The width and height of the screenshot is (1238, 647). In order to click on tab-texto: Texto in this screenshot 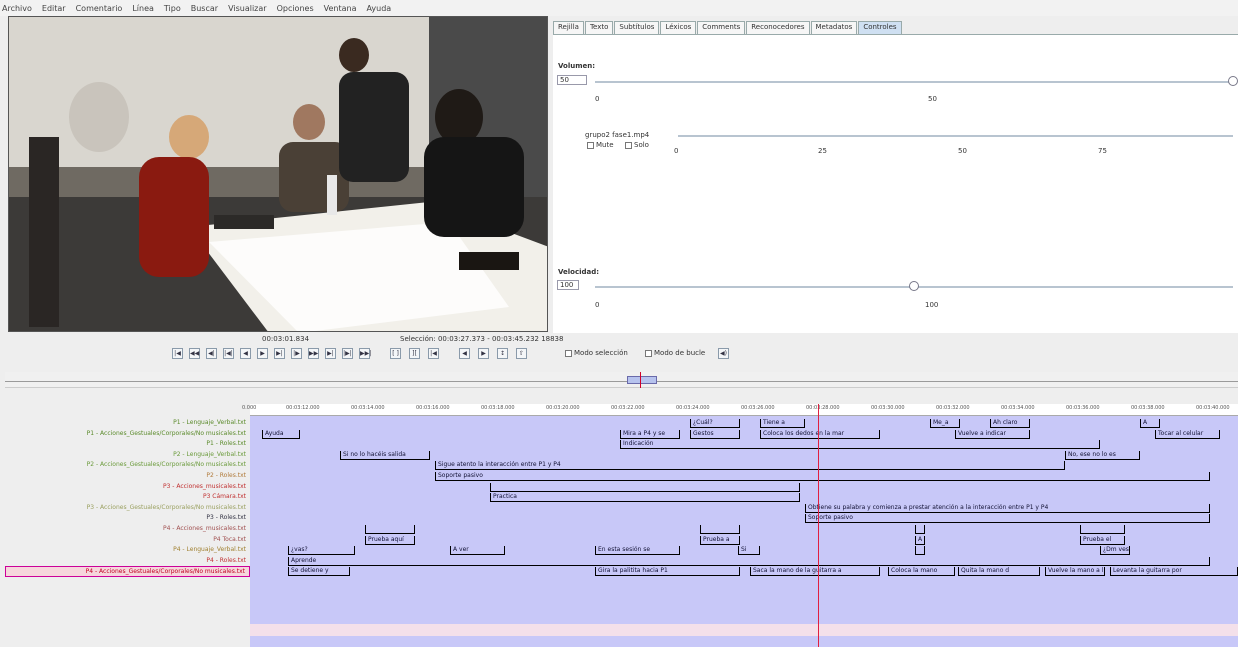, I will do `click(599, 27)`.